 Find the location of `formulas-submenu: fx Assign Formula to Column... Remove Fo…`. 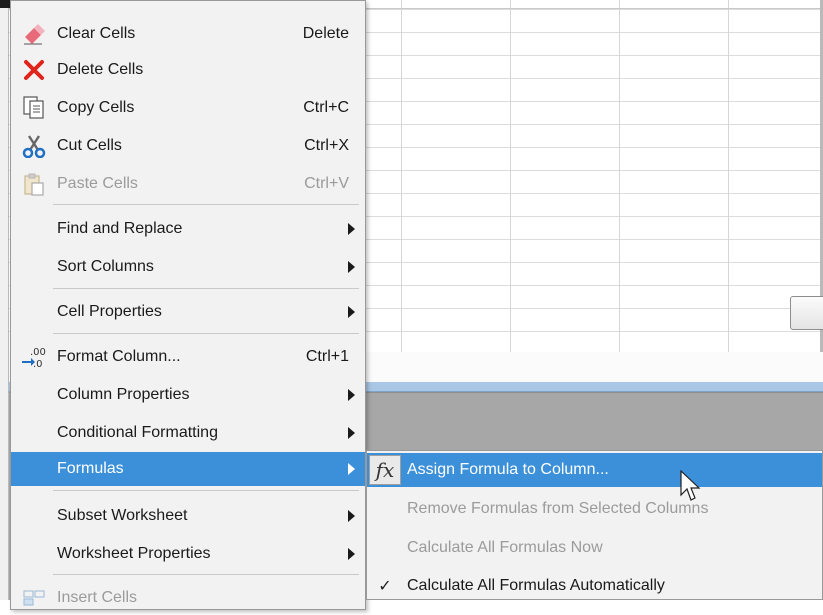

formulas-submenu: fx Assign Formula to Column... Remove Fo… is located at coordinates (594, 525).